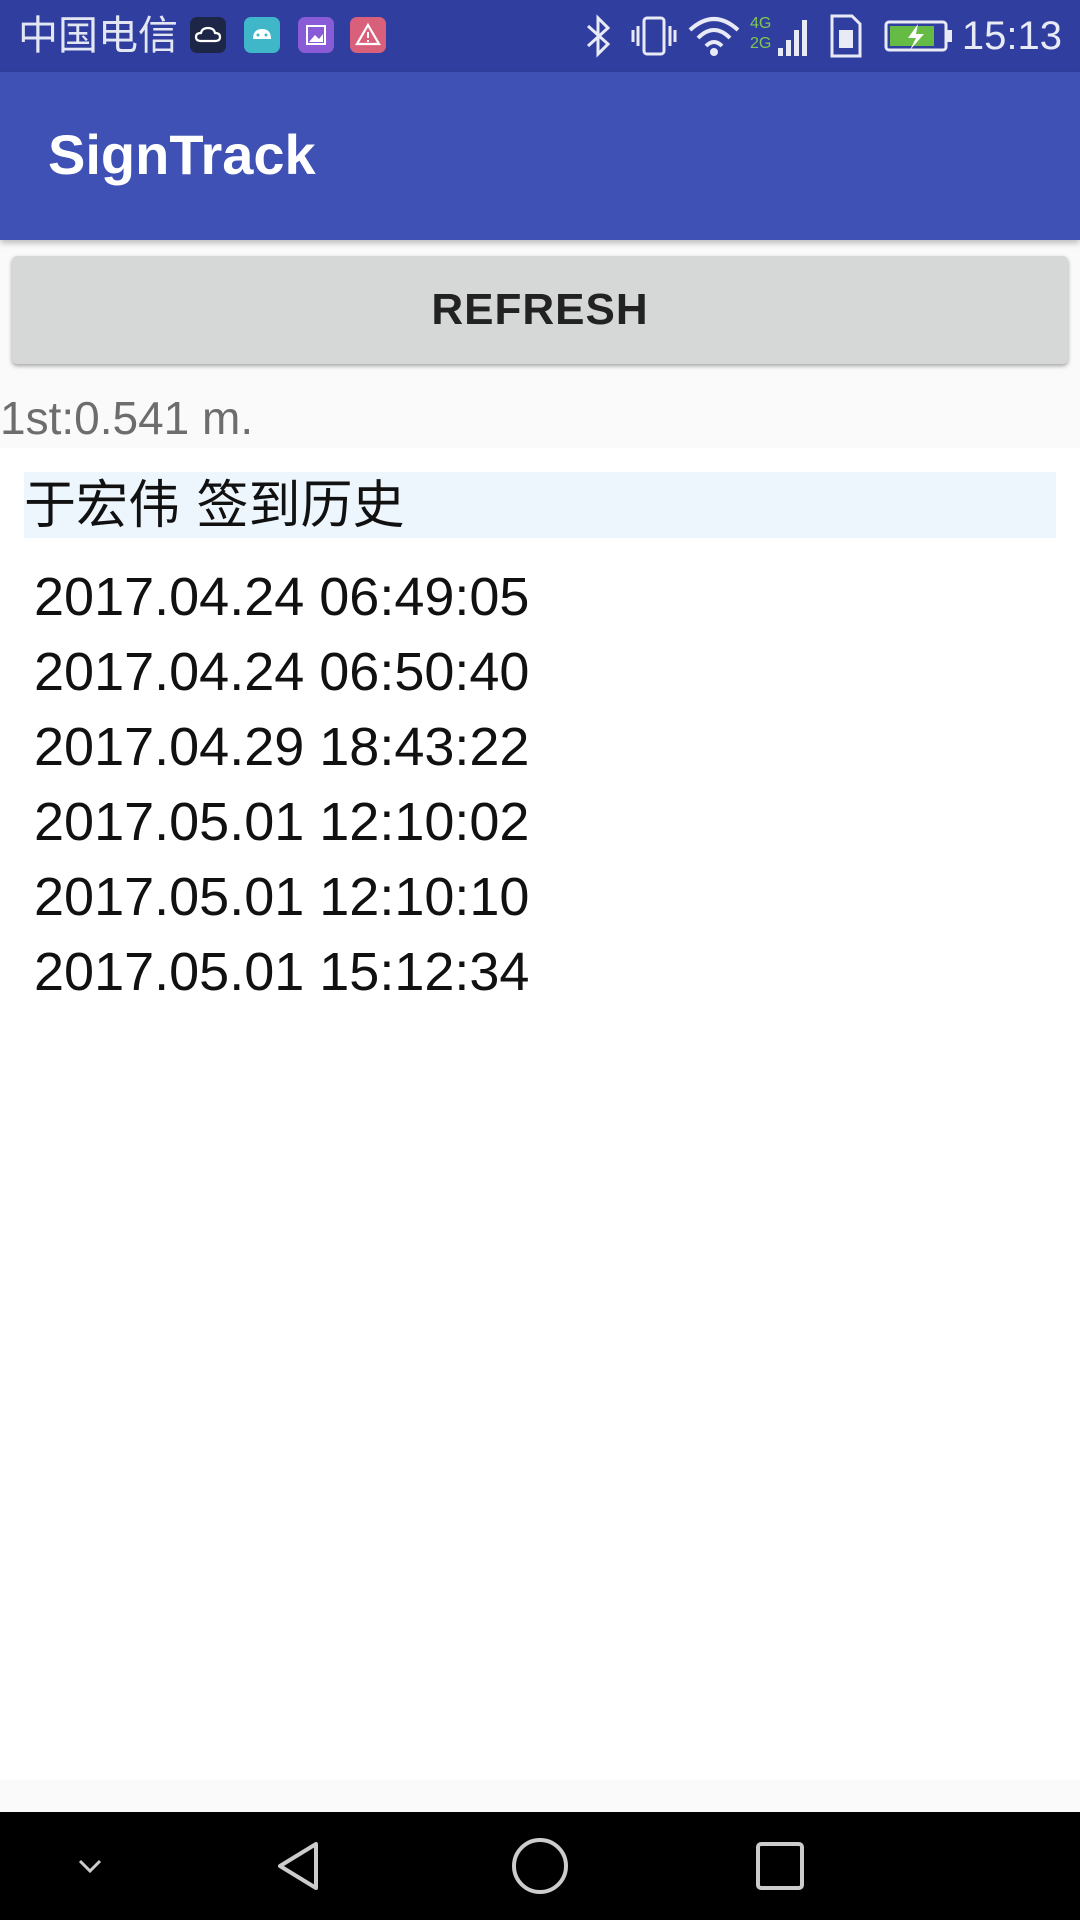 The image size is (1080, 1920). What do you see at coordinates (1011, 36) in the screenshot?
I see `clock: 15:13` at bounding box center [1011, 36].